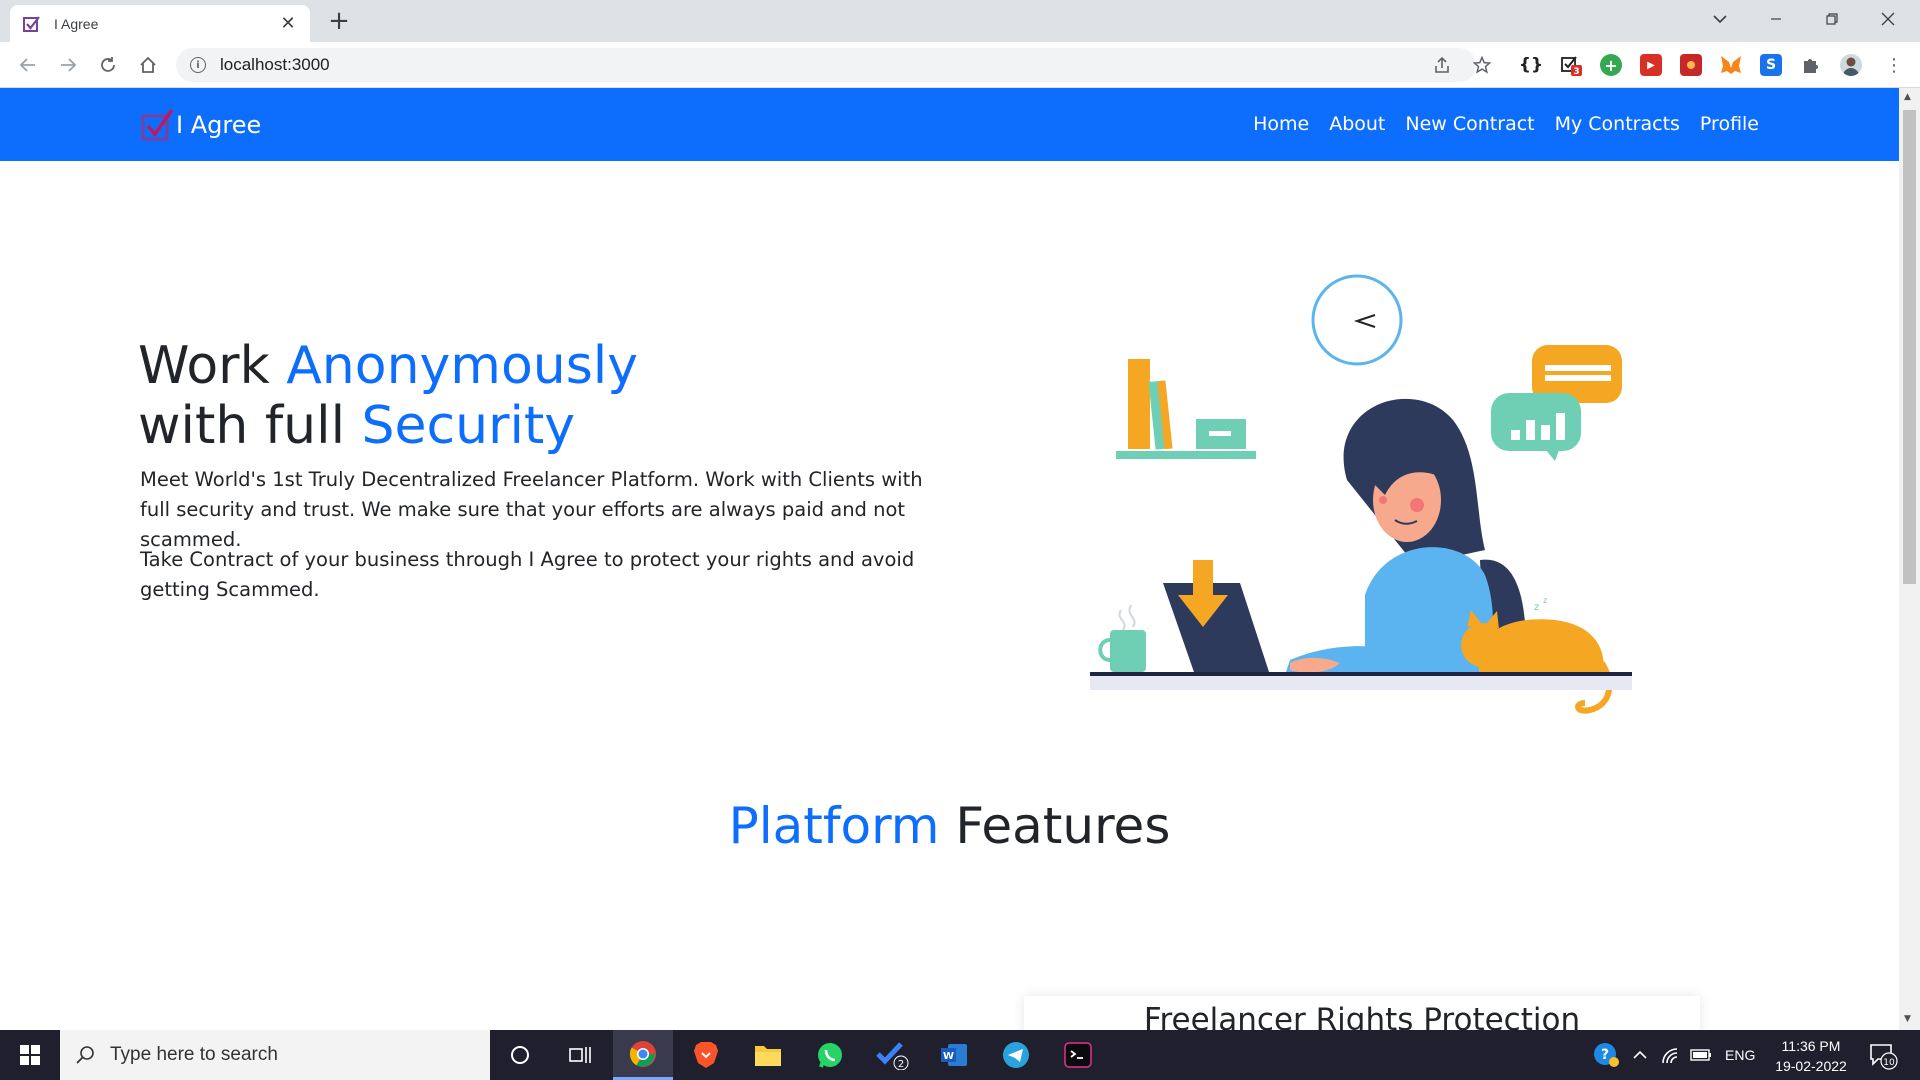 This screenshot has height=1080, width=1920. I want to click on telegram-icon, so click(1016, 1055).